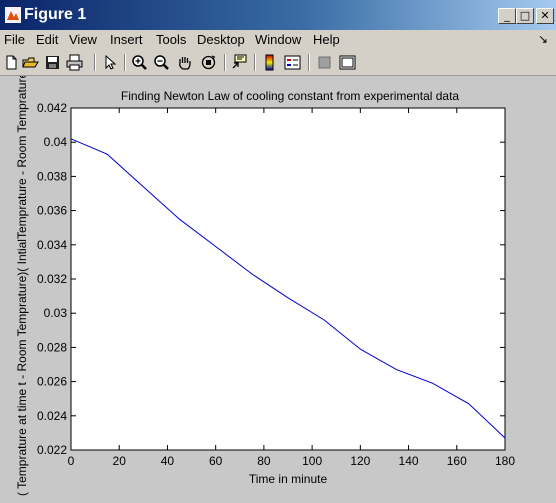  I want to click on x-tick-label: 120, so click(360, 461).